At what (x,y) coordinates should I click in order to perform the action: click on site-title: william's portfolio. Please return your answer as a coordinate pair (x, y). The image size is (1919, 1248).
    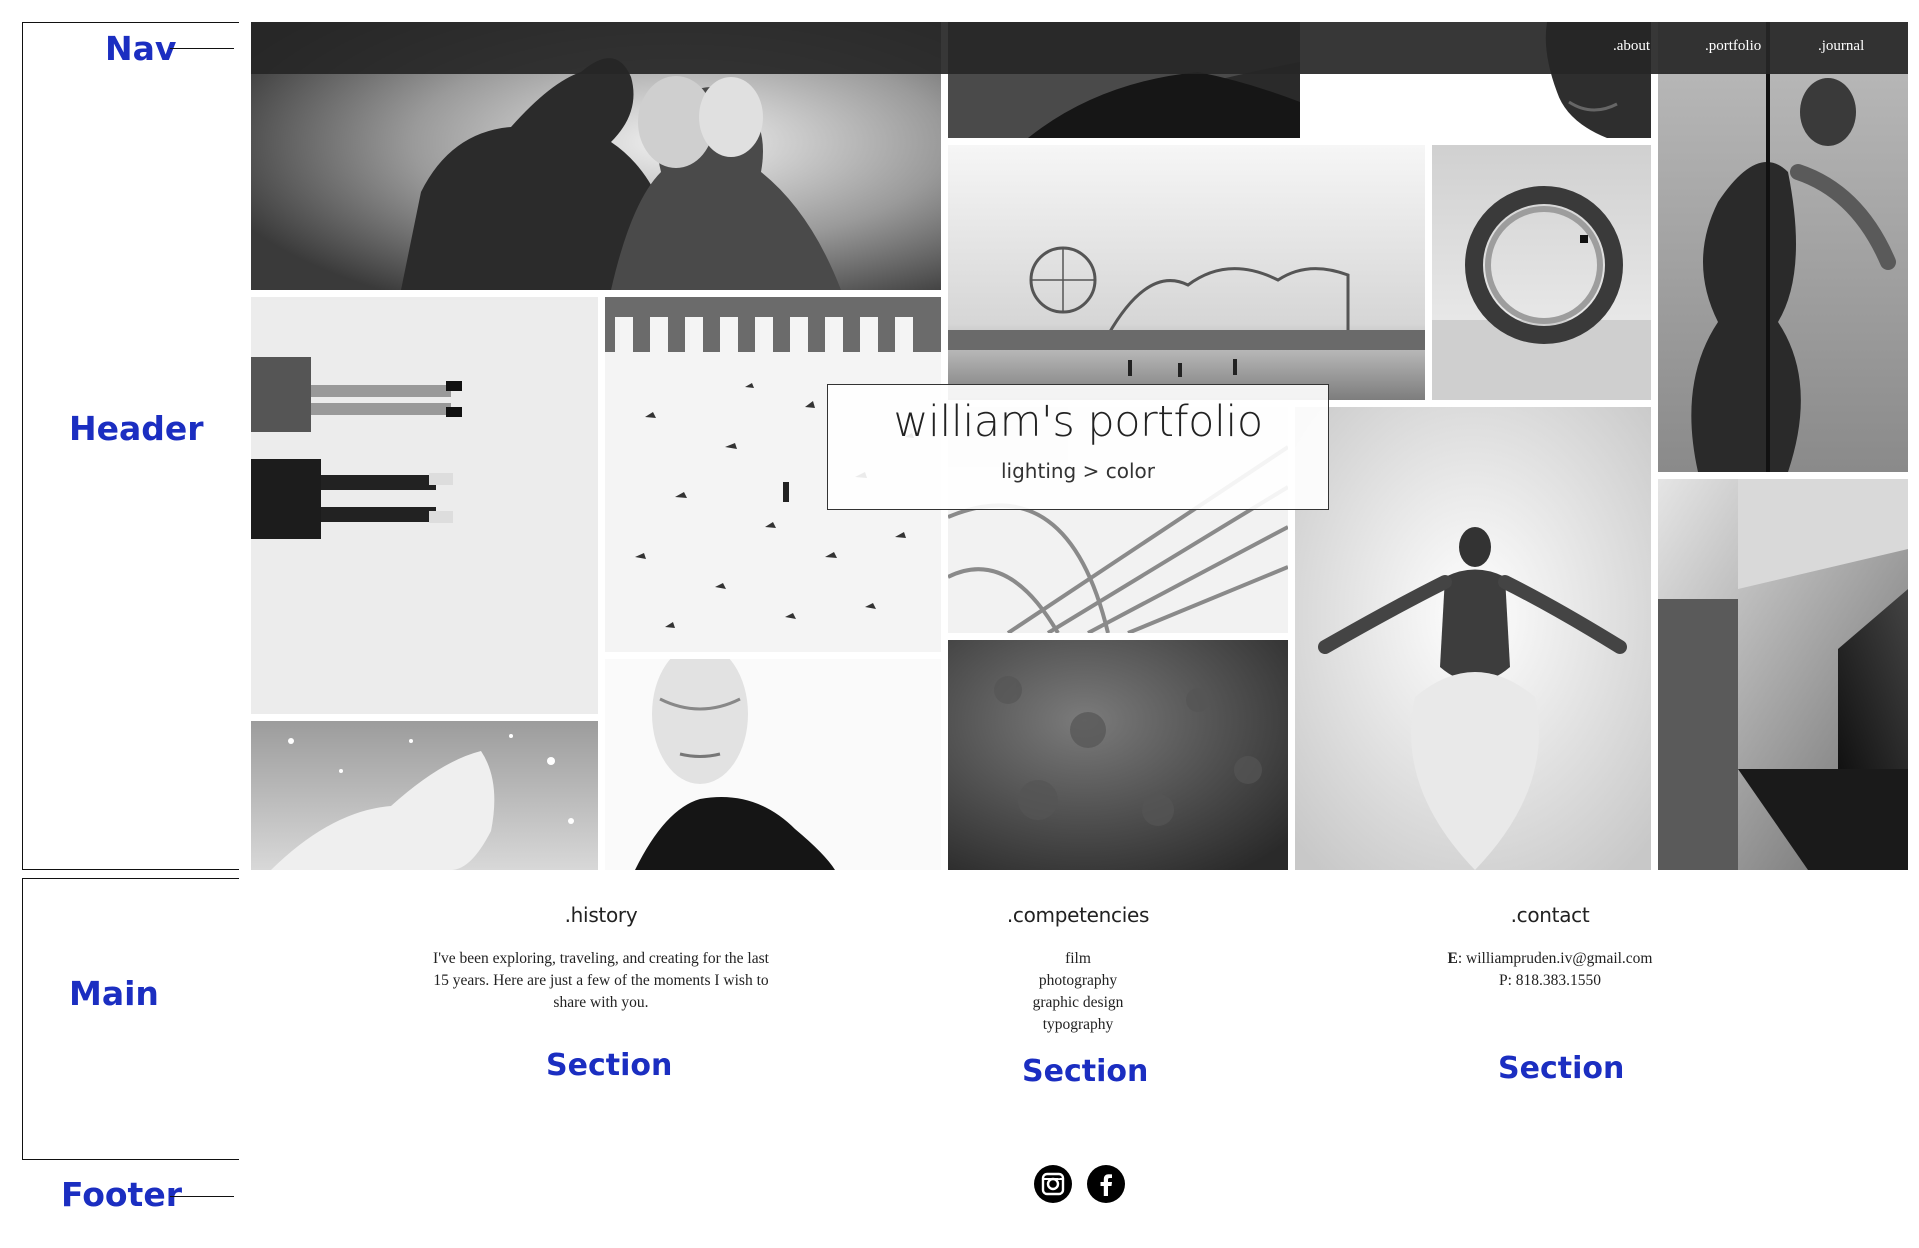
    Looking at the image, I should click on (1078, 422).